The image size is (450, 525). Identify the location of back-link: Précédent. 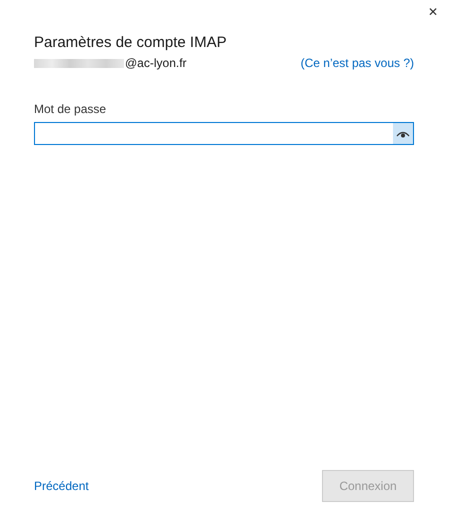
(61, 486).